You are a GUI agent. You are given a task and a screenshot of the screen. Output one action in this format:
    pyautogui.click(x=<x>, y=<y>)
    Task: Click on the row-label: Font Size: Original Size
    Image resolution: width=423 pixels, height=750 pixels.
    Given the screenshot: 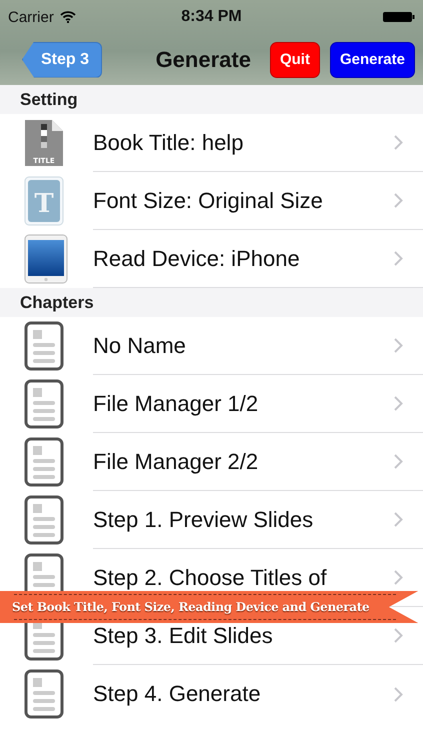 What is the action you would take?
    pyautogui.click(x=208, y=201)
    